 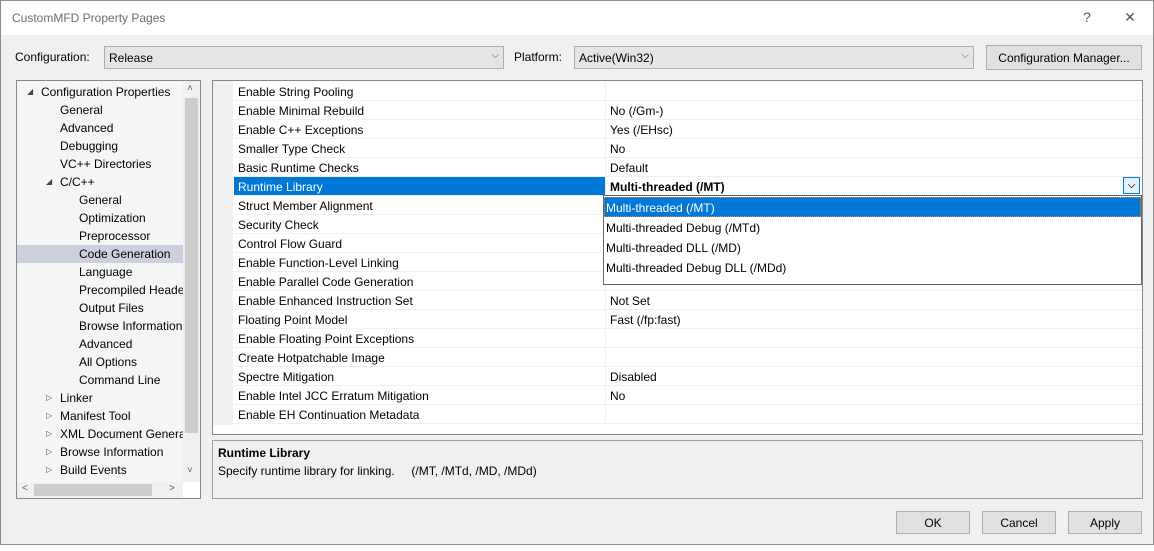 I want to click on scroll-up-icon: ˄, so click(x=190, y=88).